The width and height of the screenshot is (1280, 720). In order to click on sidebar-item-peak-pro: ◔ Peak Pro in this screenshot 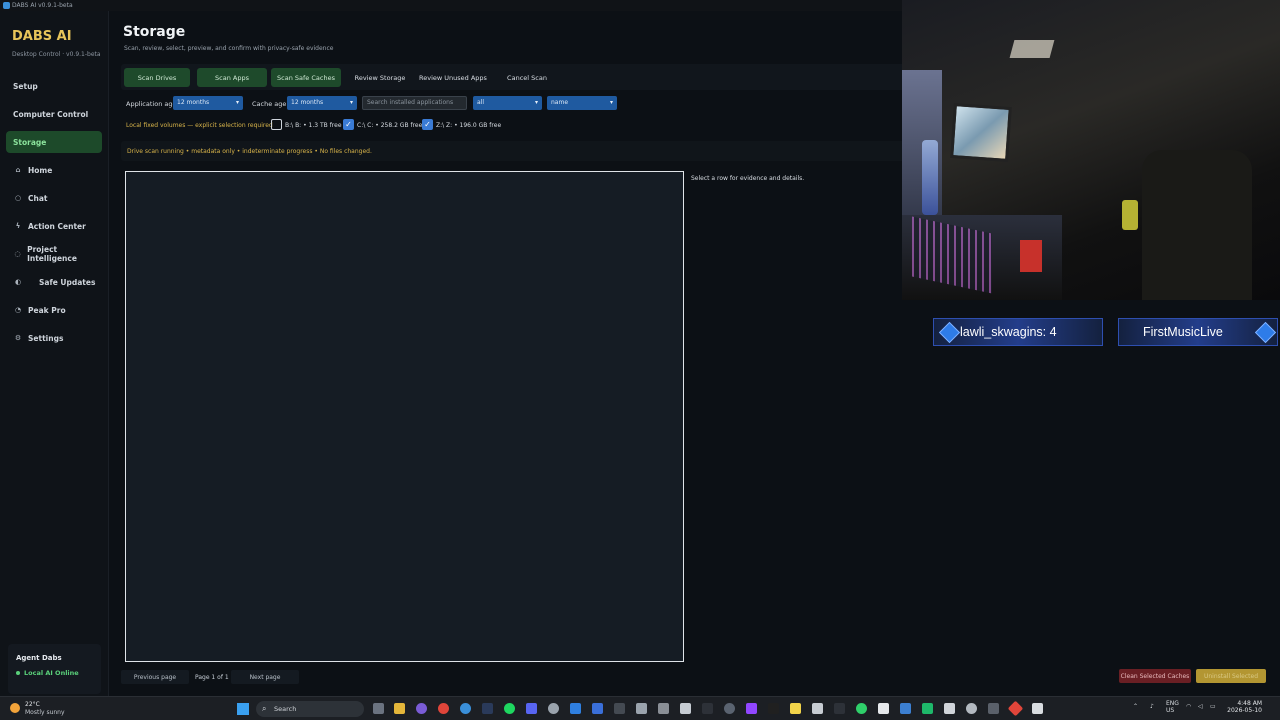, I will do `click(54, 310)`.